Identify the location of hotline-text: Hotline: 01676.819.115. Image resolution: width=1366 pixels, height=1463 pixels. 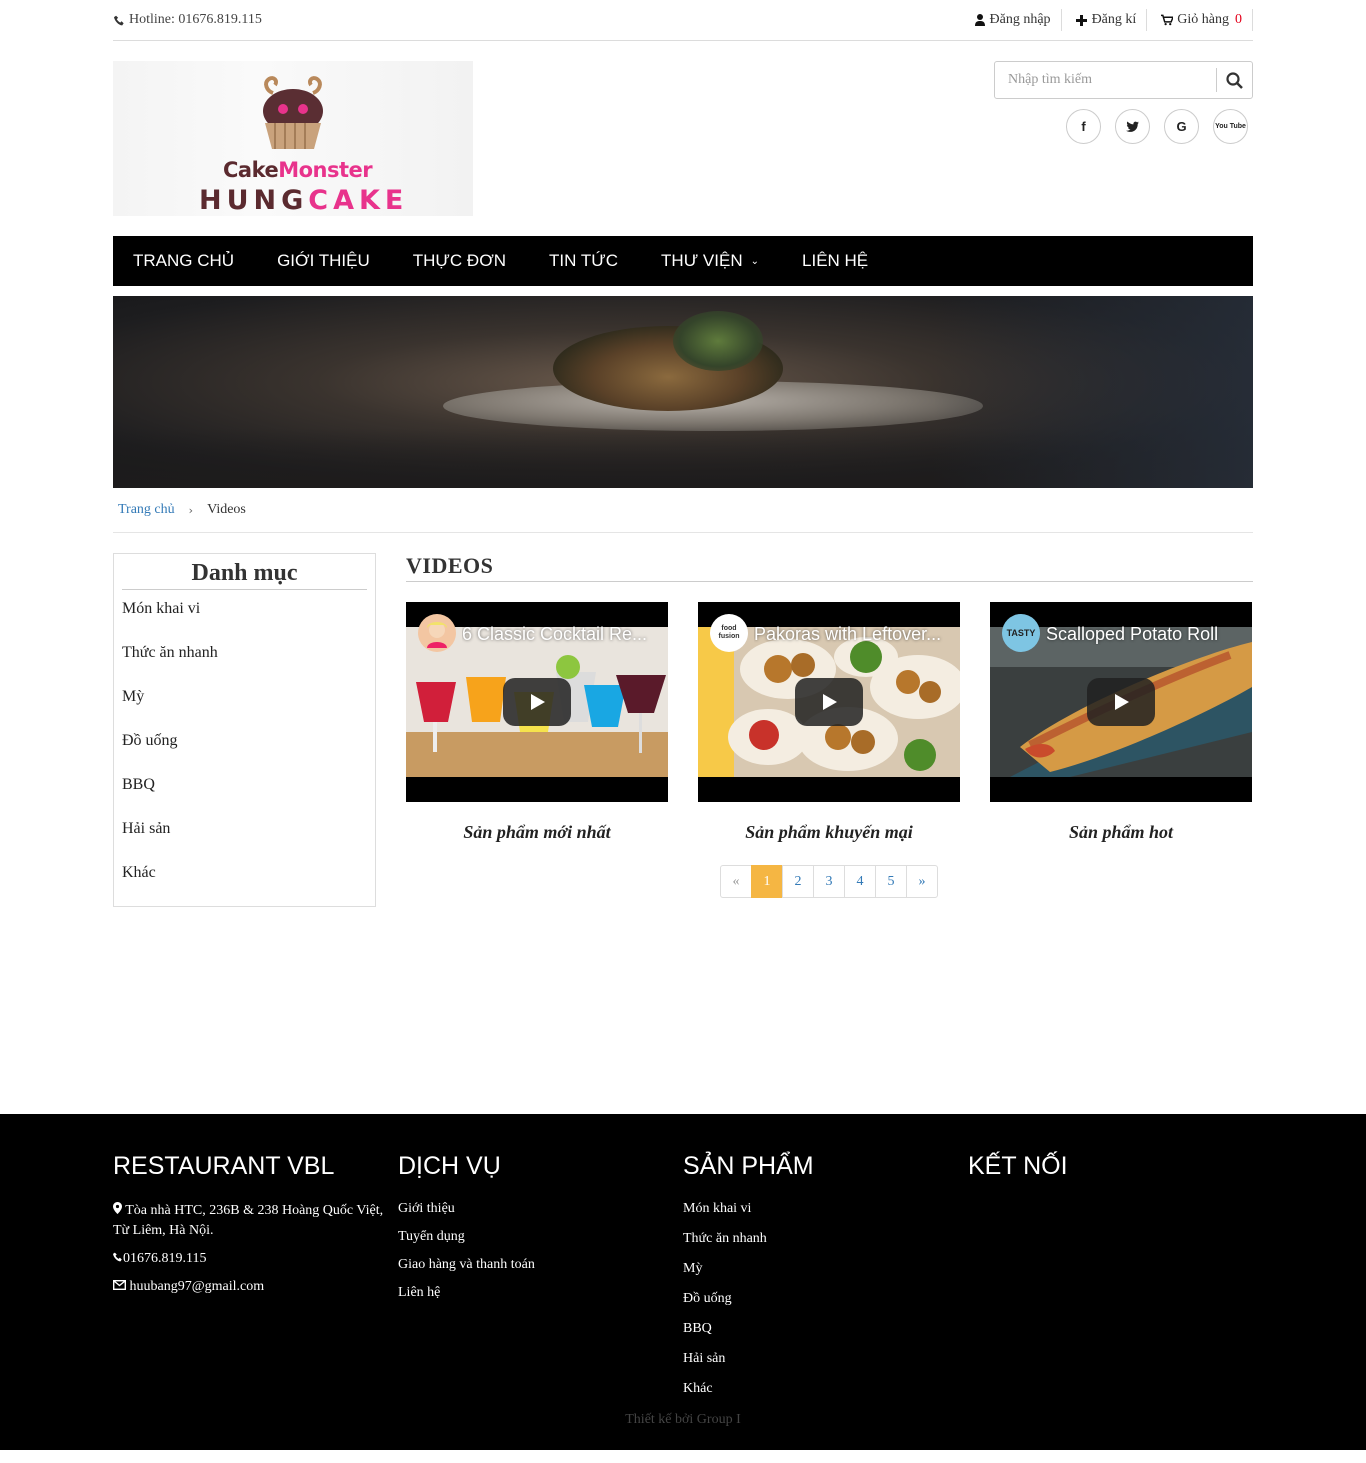
(195, 19).